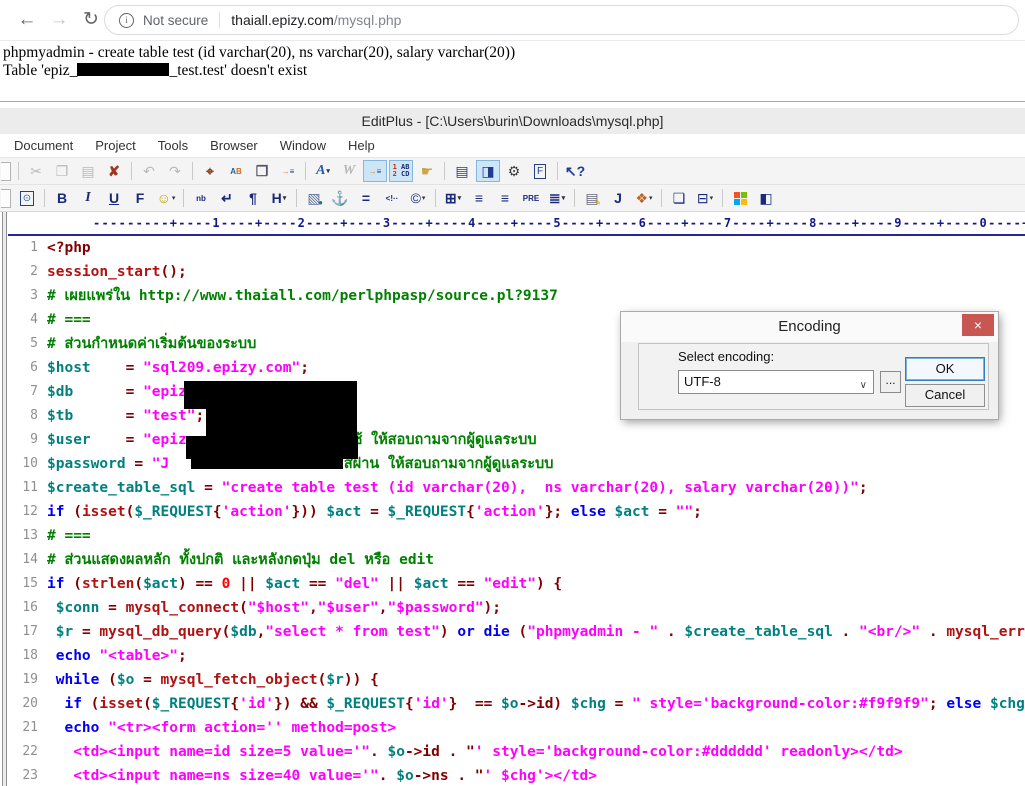  What do you see at coordinates (557, 198) in the screenshot?
I see `list-icon: ≣ ▾` at bounding box center [557, 198].